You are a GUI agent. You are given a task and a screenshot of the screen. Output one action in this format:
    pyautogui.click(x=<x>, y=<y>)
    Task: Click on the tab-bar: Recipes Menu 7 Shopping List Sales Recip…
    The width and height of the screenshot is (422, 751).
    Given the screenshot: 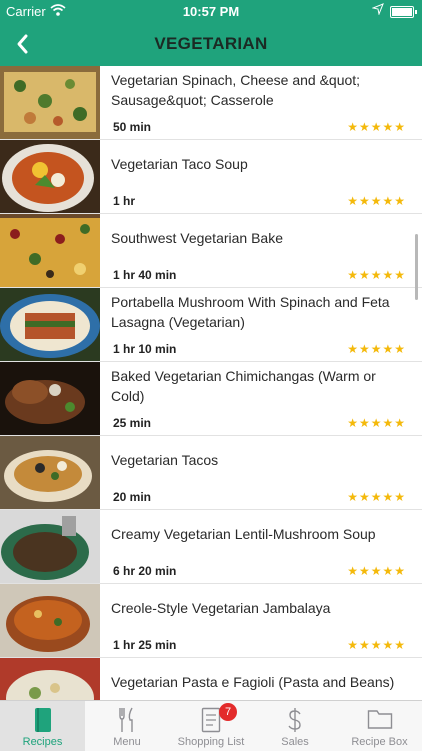 What is the action you would take?
    pyautogui.click(x=211, y=725)
    